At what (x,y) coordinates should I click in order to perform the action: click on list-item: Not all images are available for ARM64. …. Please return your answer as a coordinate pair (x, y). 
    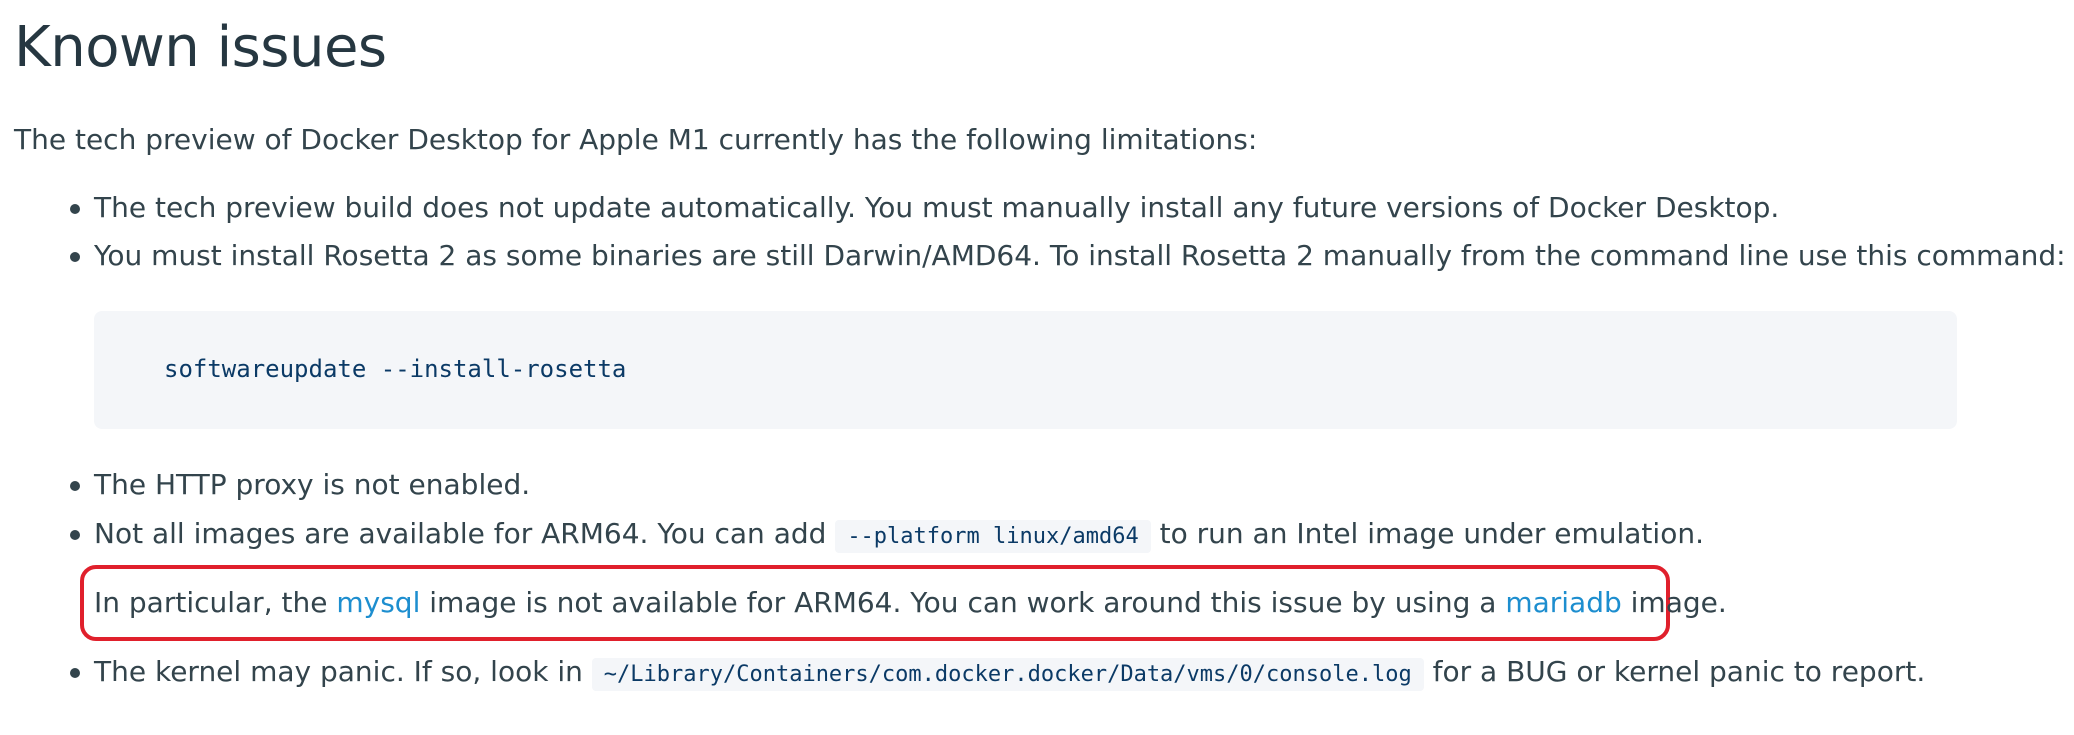
    Looking at the image, I should click on (887, 535).